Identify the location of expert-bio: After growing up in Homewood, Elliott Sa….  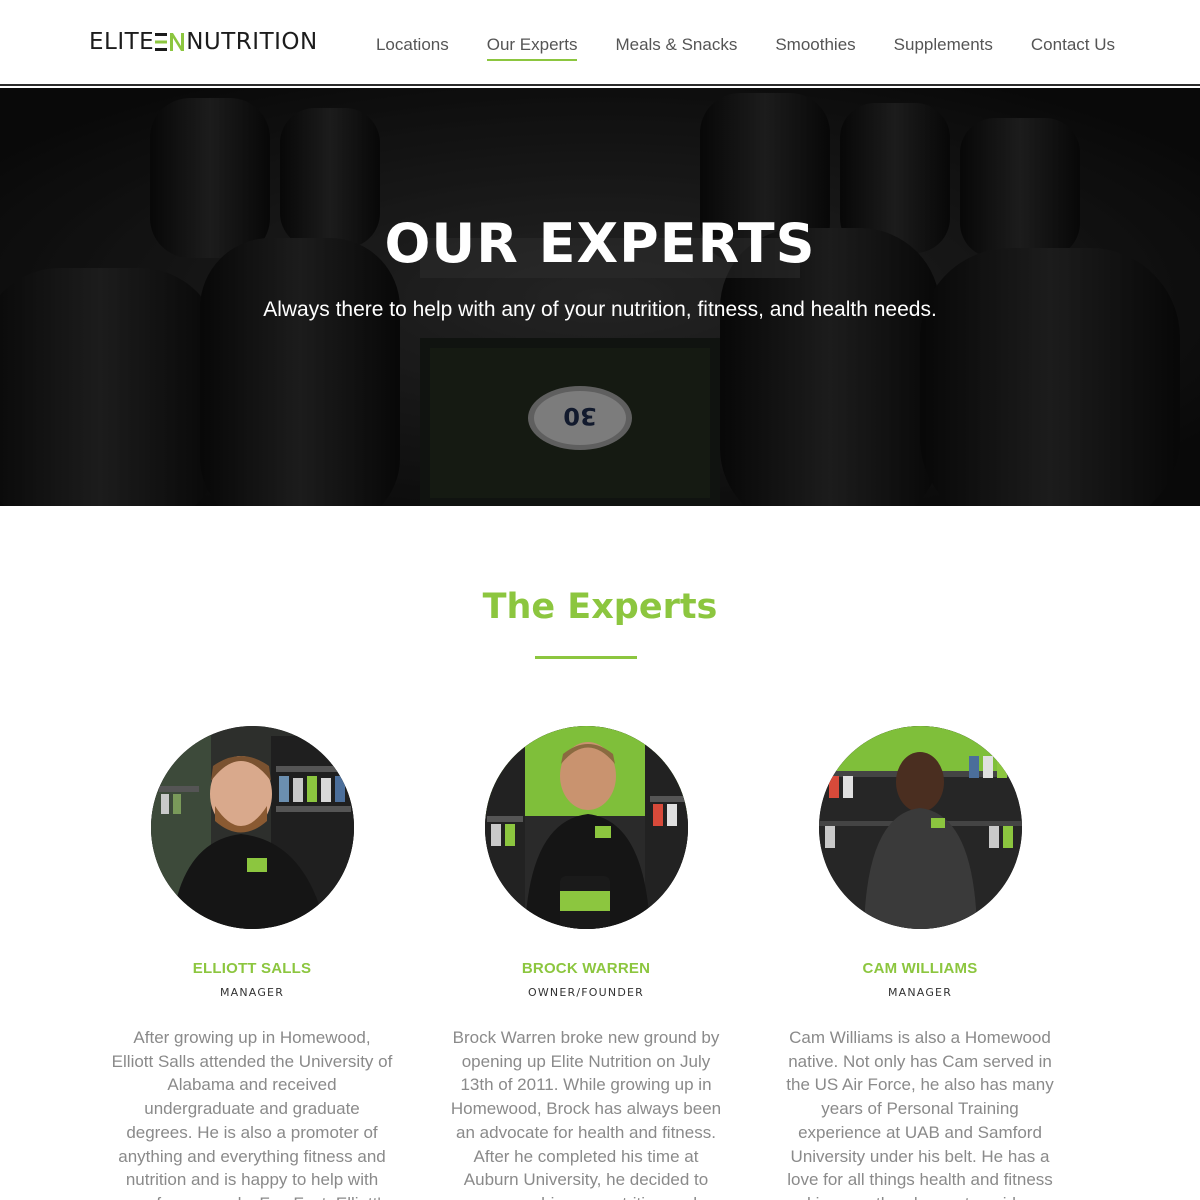
(252, 1114).